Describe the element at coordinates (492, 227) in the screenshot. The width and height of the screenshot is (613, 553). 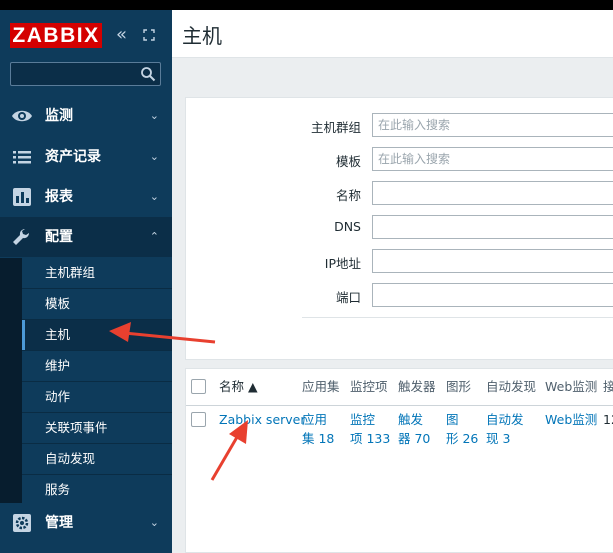
I see `dns-input` at that location.